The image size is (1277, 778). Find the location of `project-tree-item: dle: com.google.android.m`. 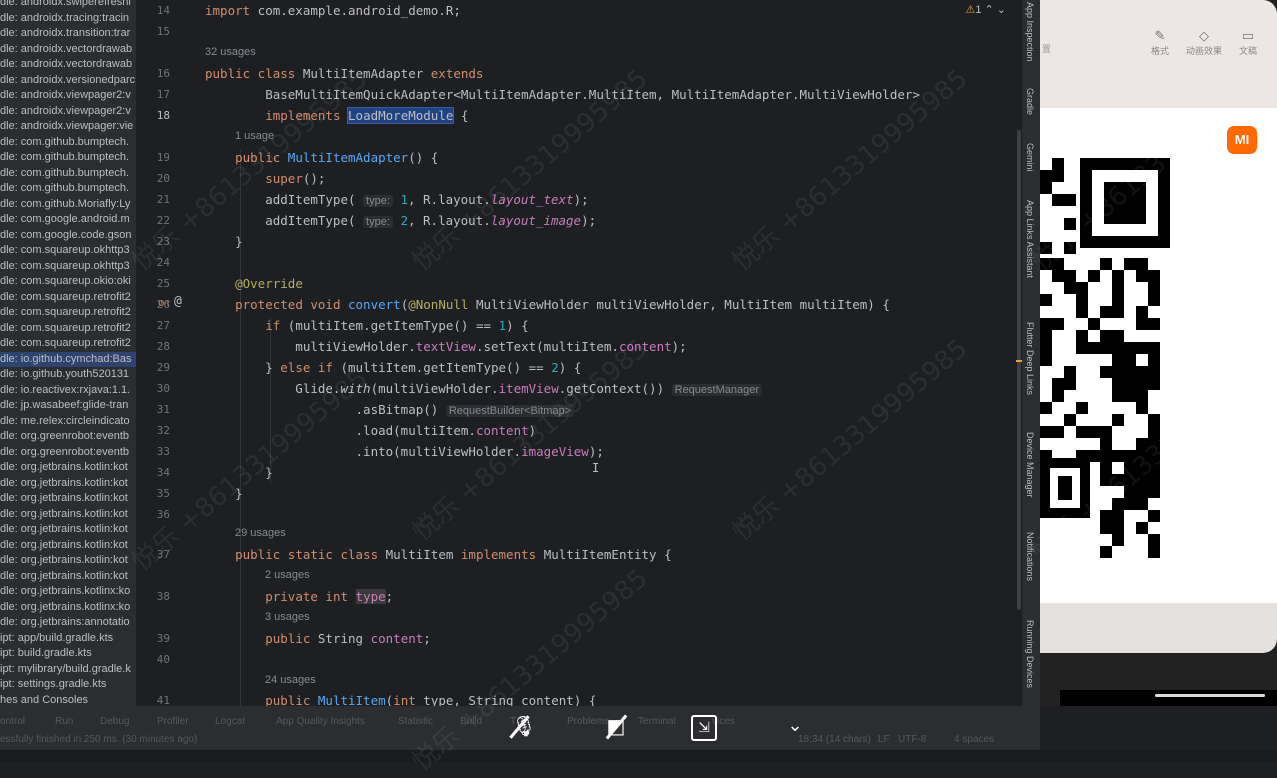

project-tree-item: dle: com.google.android.m is located at coordinates (68, 220).